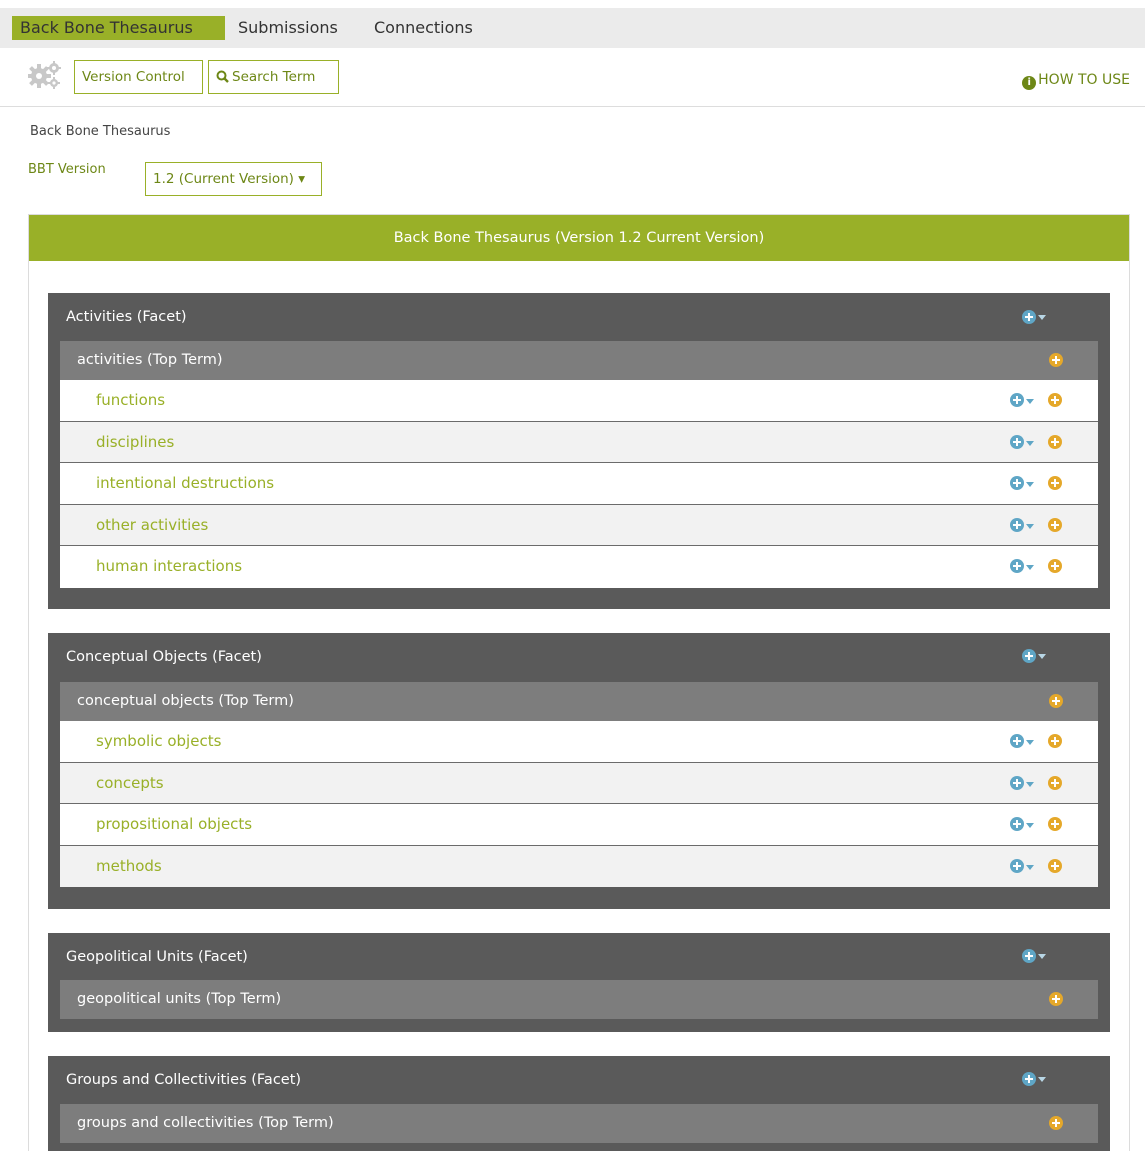 This screenshot has width=1145, height=1151. What do you see at coordinates (579, 999) in the screenshot?
I see `top-term-row: geopolitical units (Top Term)` at bounding box center [579, 999].